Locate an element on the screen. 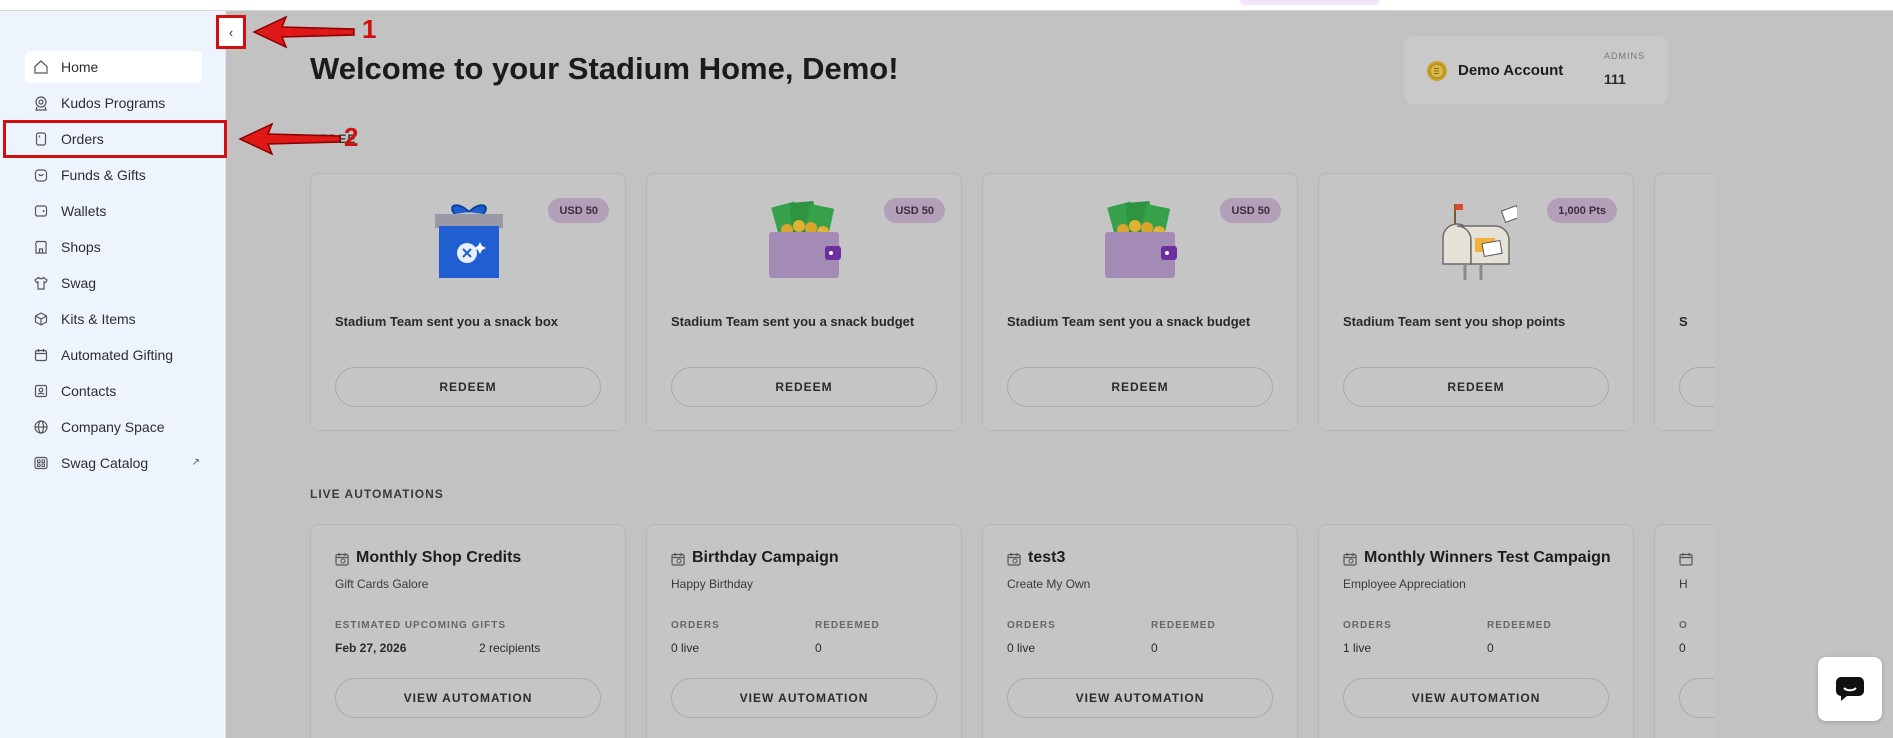 The image size is (1893, 738). sidebar-item-home: Home is located at coordinates (113, 67).